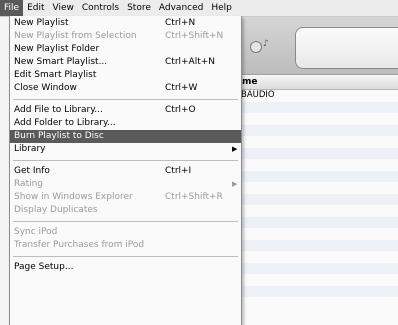 This screenshot has width=398, height=325. Describe the element at coordinates (100, 8) in the screenshot. I see `menu-controls: Controls` at that location.